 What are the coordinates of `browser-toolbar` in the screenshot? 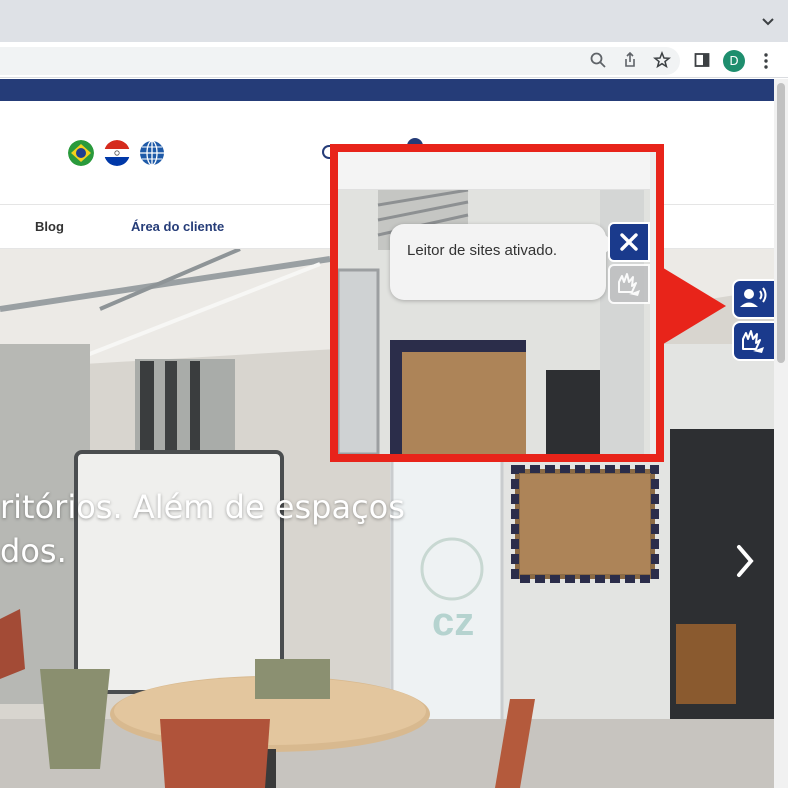 It's located at (394, 60).